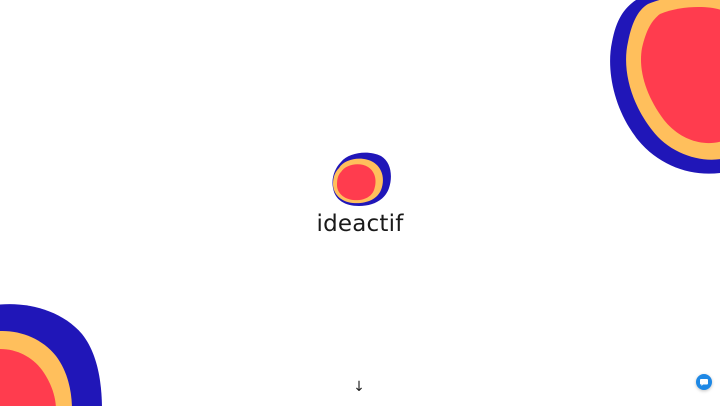  I want to click on decorative-blob-top-right, so click(665, 87).